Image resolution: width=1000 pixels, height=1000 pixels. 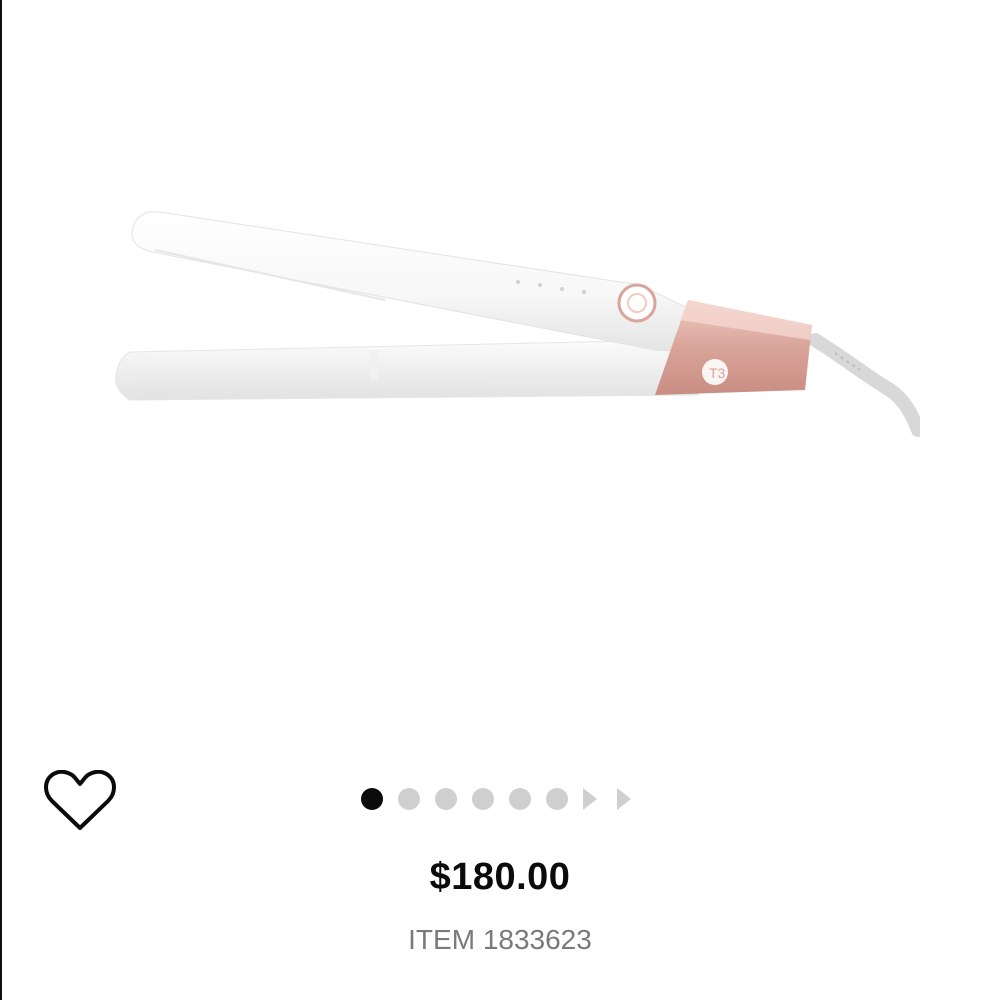 I want to click on favorite-button, so click(x=80, y=801).